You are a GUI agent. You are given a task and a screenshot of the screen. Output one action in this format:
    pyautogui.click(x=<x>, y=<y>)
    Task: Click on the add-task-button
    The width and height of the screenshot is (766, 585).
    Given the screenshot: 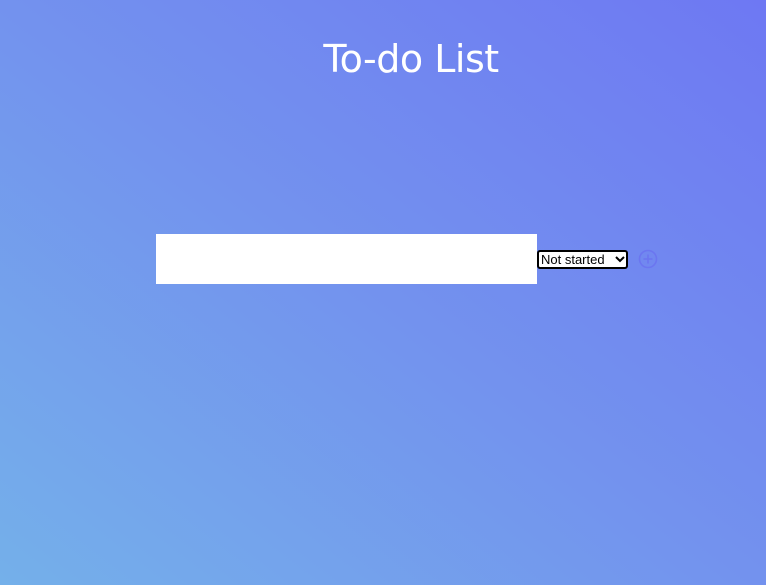 What is the action you would take?
    pyautogui.click(x=648, y=259)
    